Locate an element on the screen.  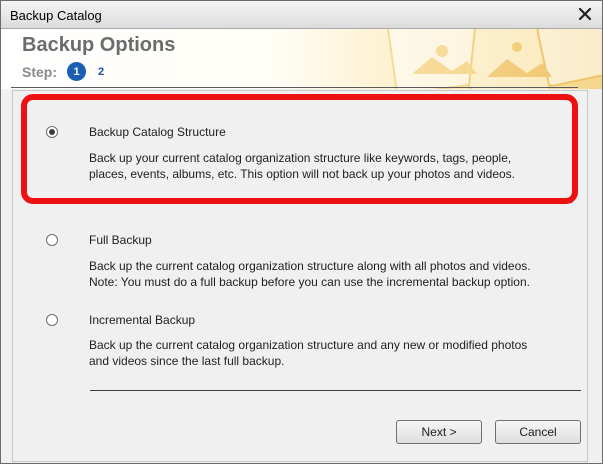
photo-album-illustration is located at coordinates (494, 59).